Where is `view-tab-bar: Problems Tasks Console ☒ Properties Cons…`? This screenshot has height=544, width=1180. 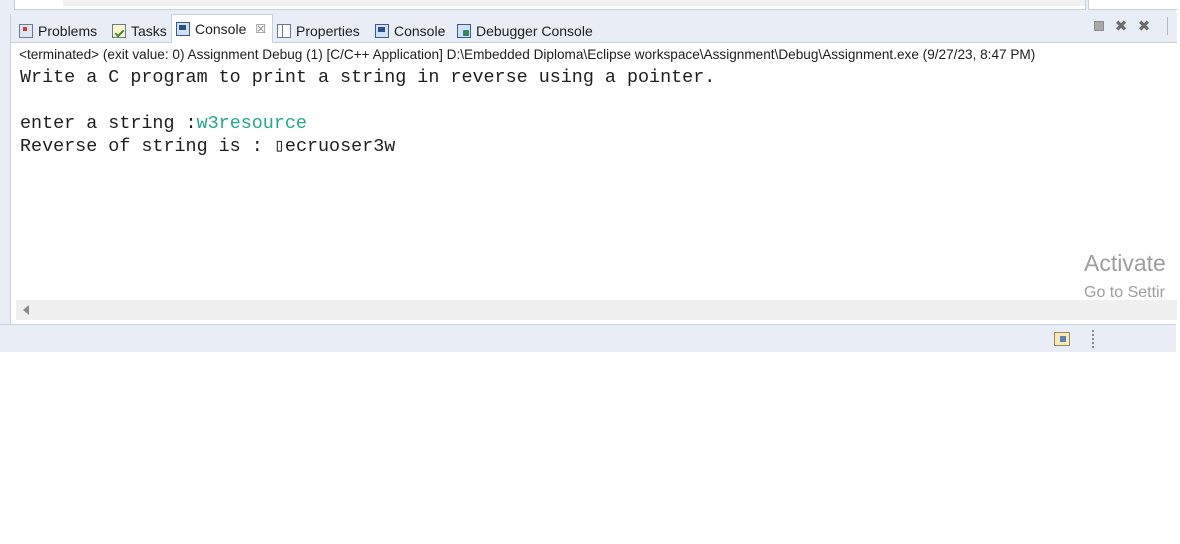
view-tab-bar: Problems Tasks Console ☒ Properties Cons… is located at coordinates (594, 28).